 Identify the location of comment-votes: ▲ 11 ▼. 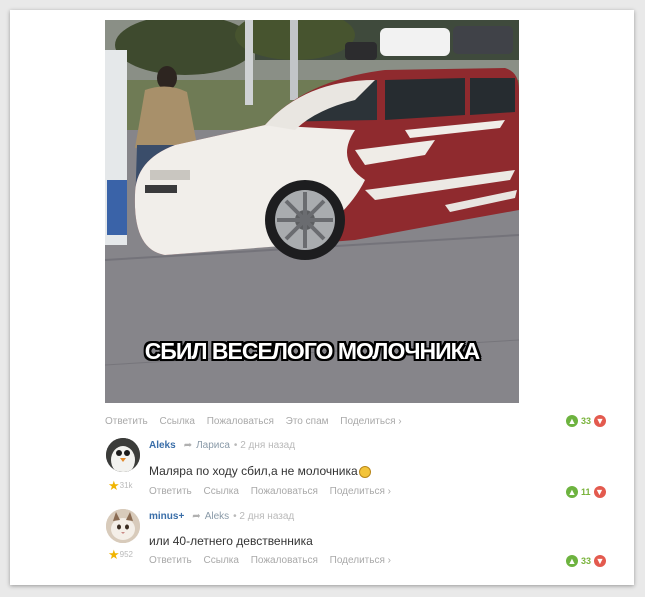
(586, 492).